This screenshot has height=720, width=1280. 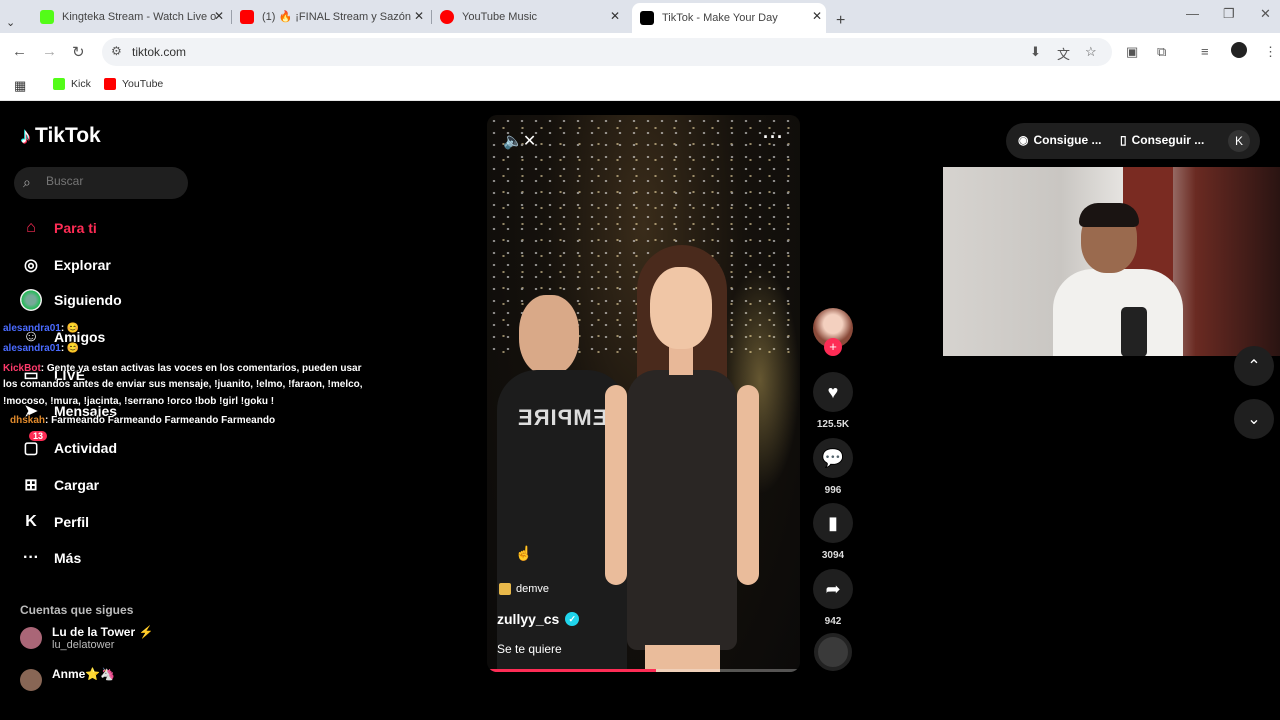 What do you see at coordinates (70, 328) in the screenshot?
I see `chat-text: : 😊` at bounding box center [70, 328].